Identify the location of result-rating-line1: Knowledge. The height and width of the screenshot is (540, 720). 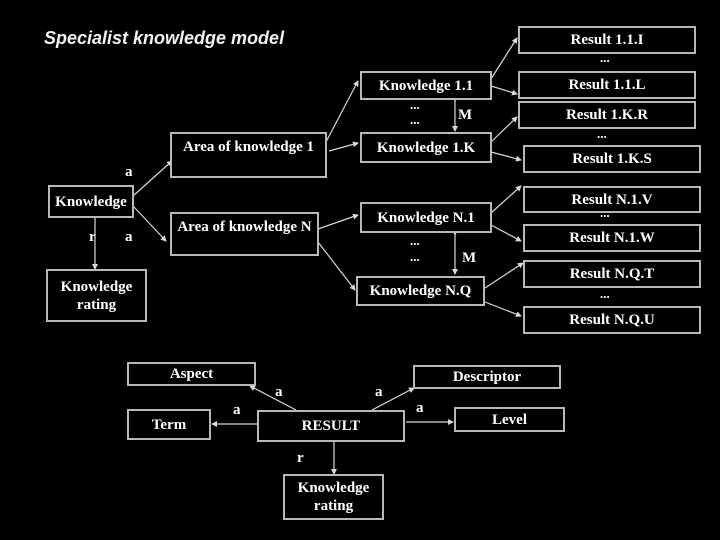
(333, 488).